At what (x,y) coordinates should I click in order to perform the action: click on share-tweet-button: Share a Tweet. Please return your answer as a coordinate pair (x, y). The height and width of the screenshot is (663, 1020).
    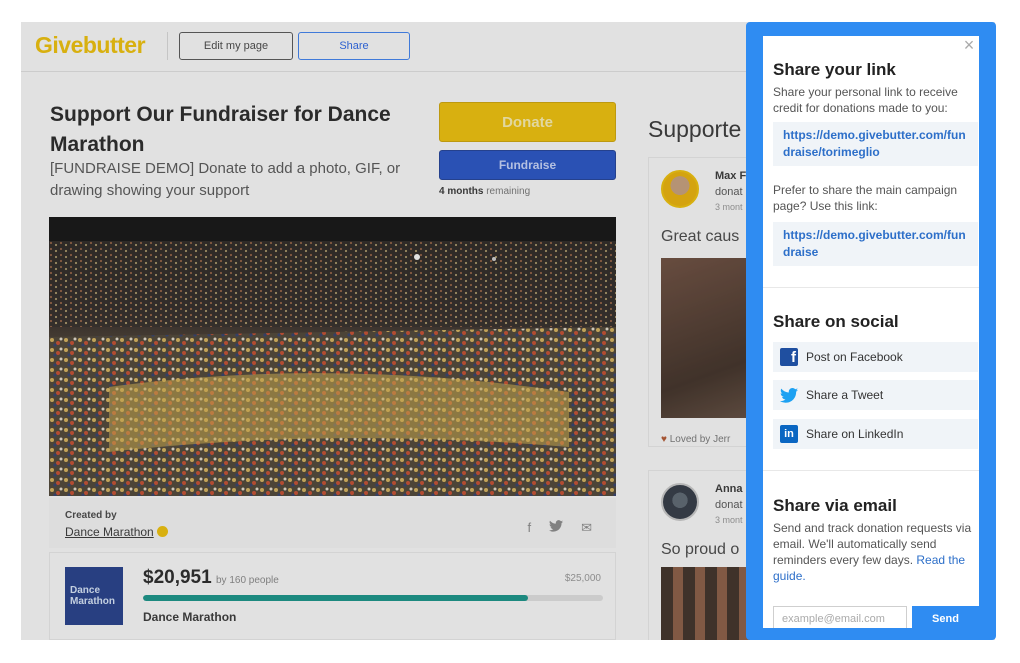
    Looking at the image, I should click on (875, 395).